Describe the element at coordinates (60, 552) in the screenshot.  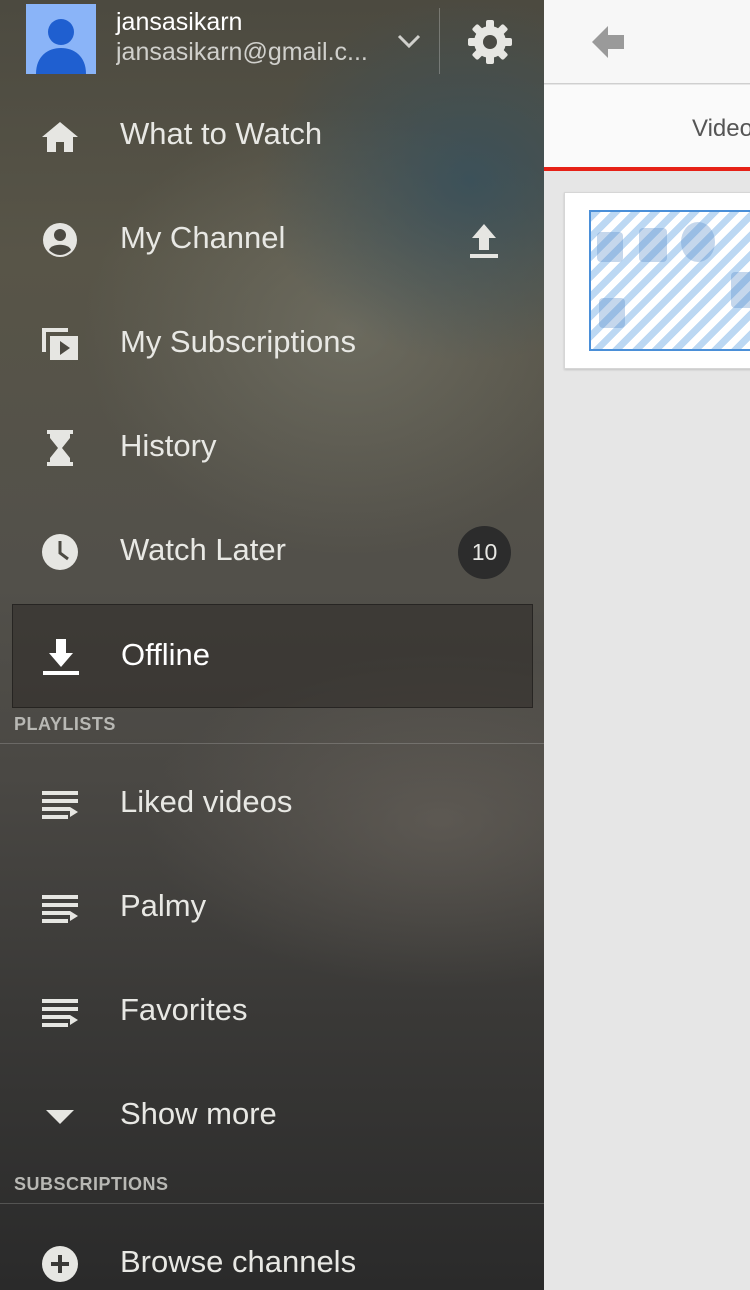
I see `clock-icon` at that location.